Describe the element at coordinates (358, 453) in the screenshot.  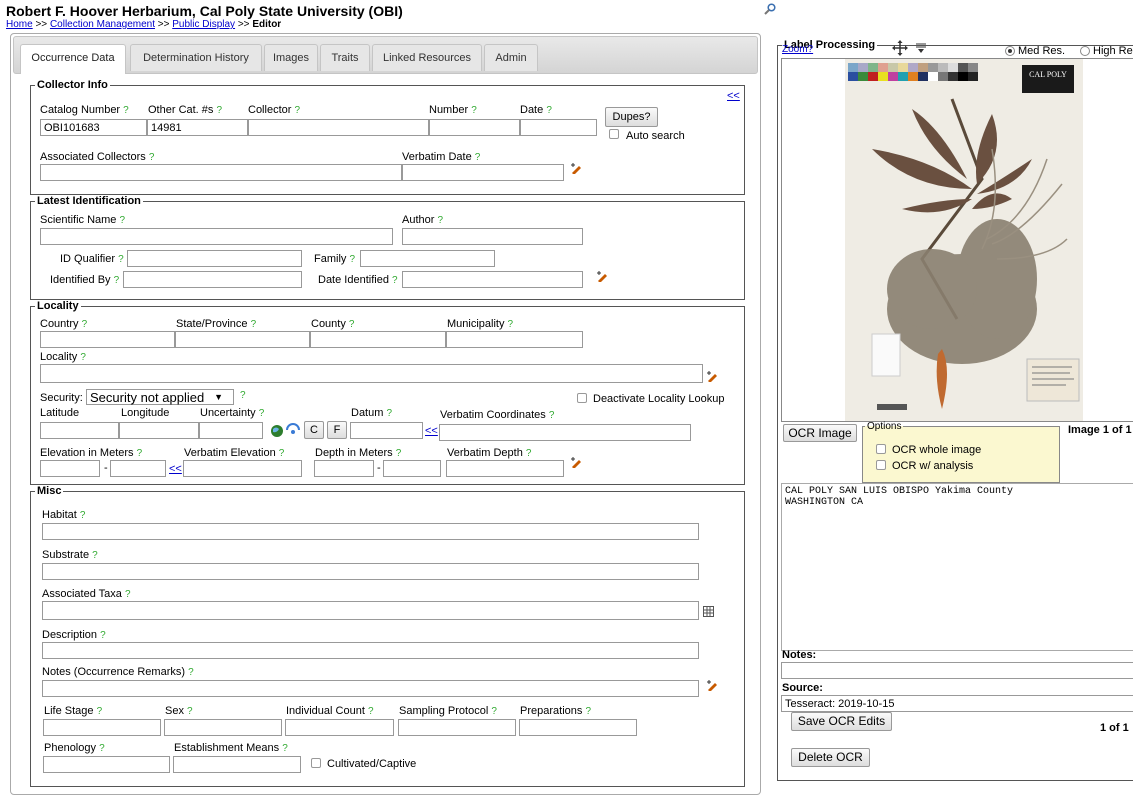
I see `depth-label: Depth in Meters ?` at that location.